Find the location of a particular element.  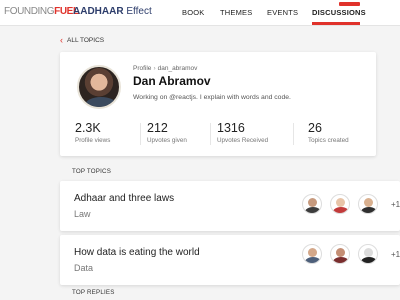

topic-category: Law is located at coordinates (82, 214).